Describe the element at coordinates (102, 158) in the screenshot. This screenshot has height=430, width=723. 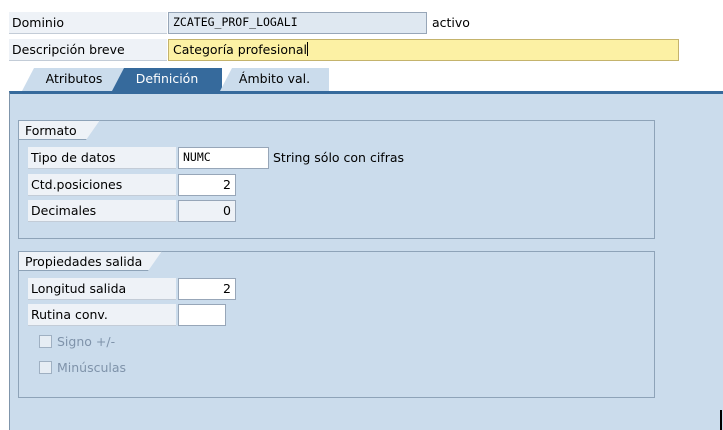
I see `tipo-datos-label: Tipo de datos` at that location.